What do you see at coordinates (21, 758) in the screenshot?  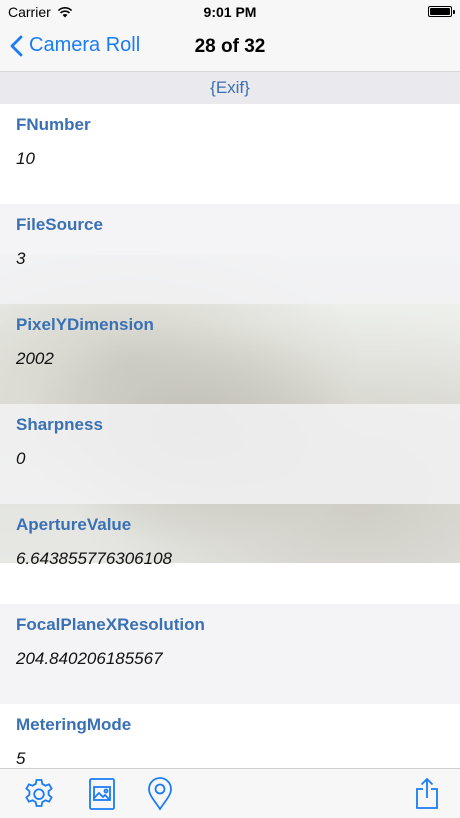 I see `row-value: 5` at bounding box center [21, 758].